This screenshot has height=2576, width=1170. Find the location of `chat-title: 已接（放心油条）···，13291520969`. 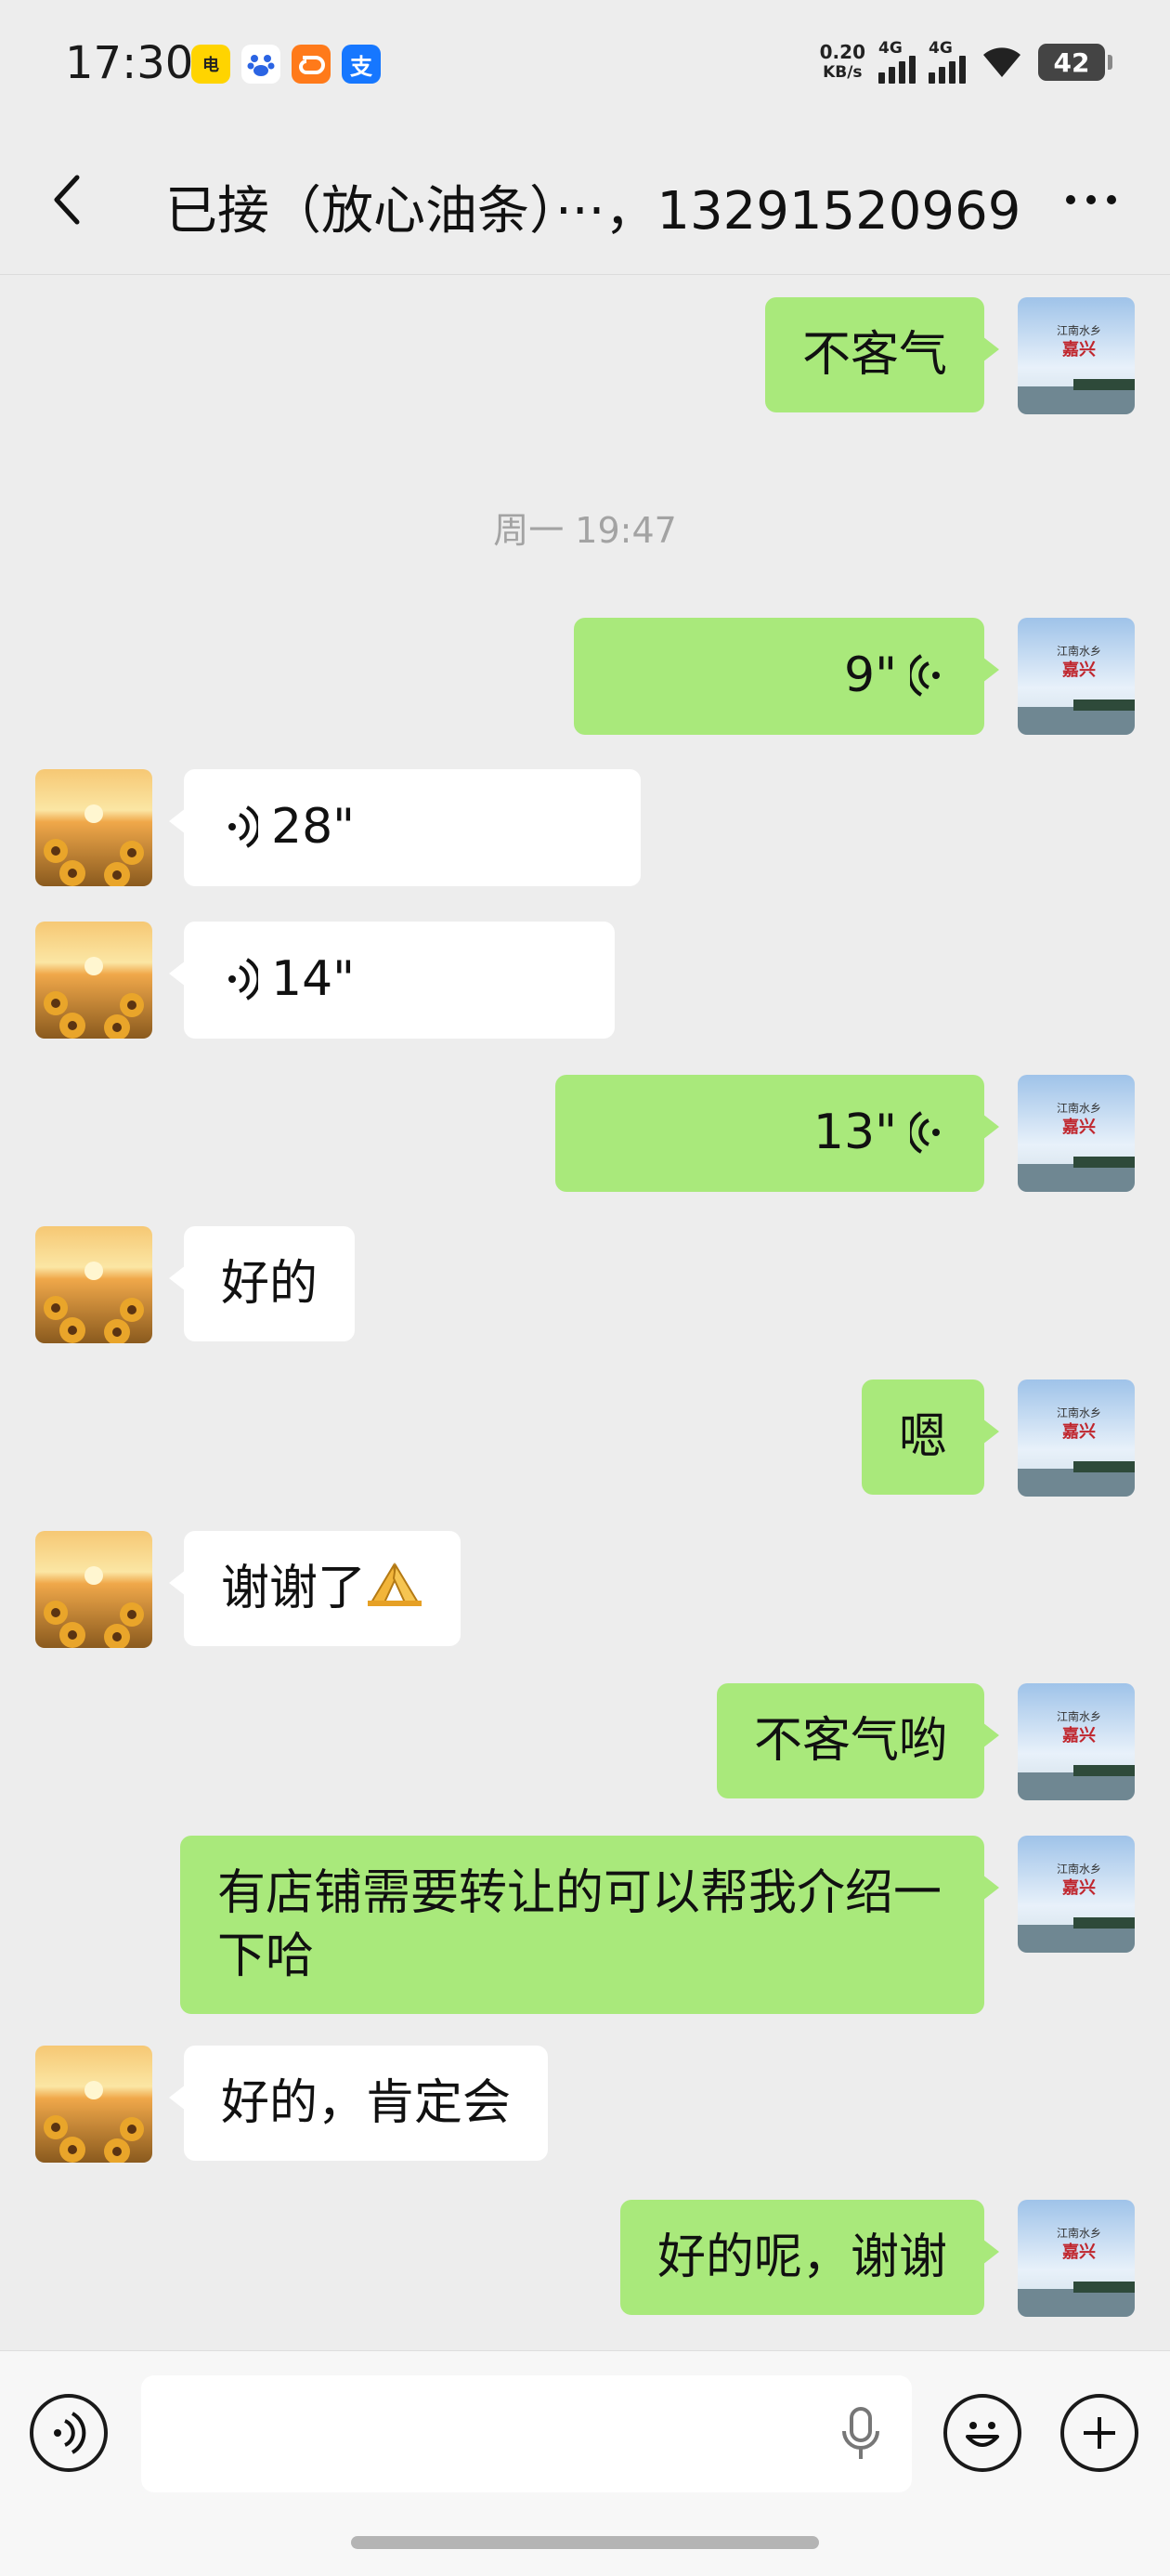

chat-title: 已接（放心油条）···，13291520969 is located at coordinates (593, 212).